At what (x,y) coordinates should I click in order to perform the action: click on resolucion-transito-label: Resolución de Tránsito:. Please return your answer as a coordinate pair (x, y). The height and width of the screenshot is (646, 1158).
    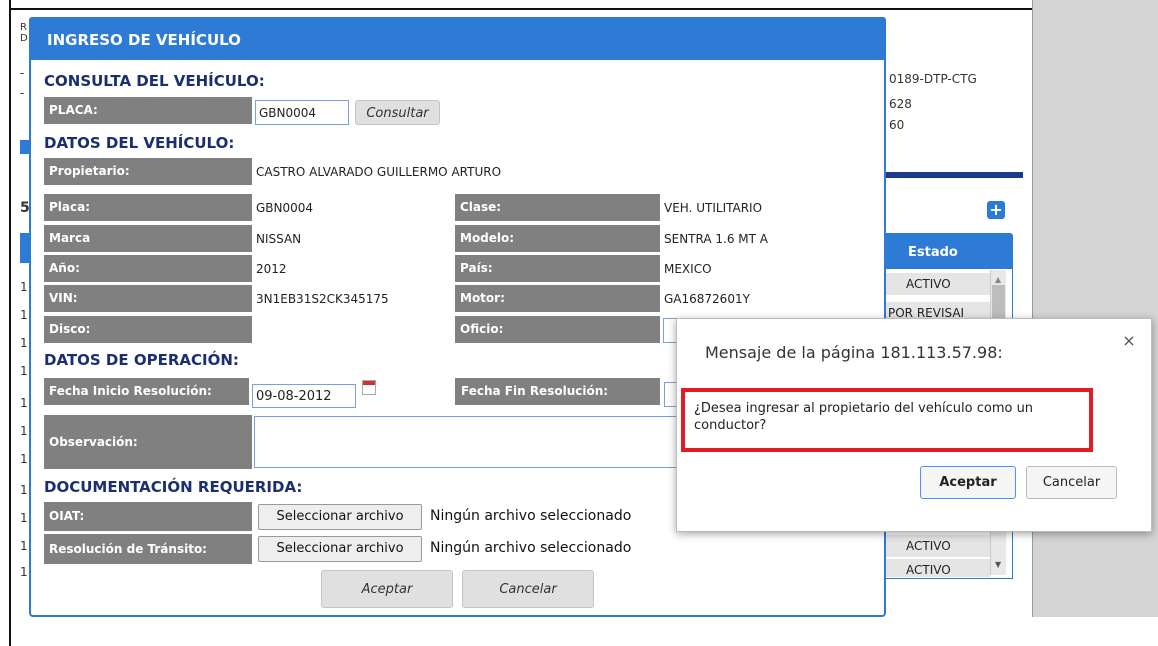
    Looking at the image, I should click on (148, 549).